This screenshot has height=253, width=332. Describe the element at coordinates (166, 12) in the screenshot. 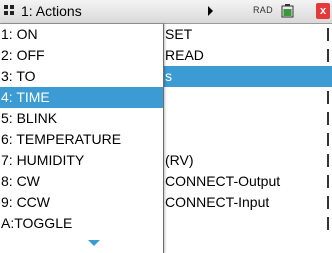

I see `title-bar: 1: Actions RAD x` at that location.